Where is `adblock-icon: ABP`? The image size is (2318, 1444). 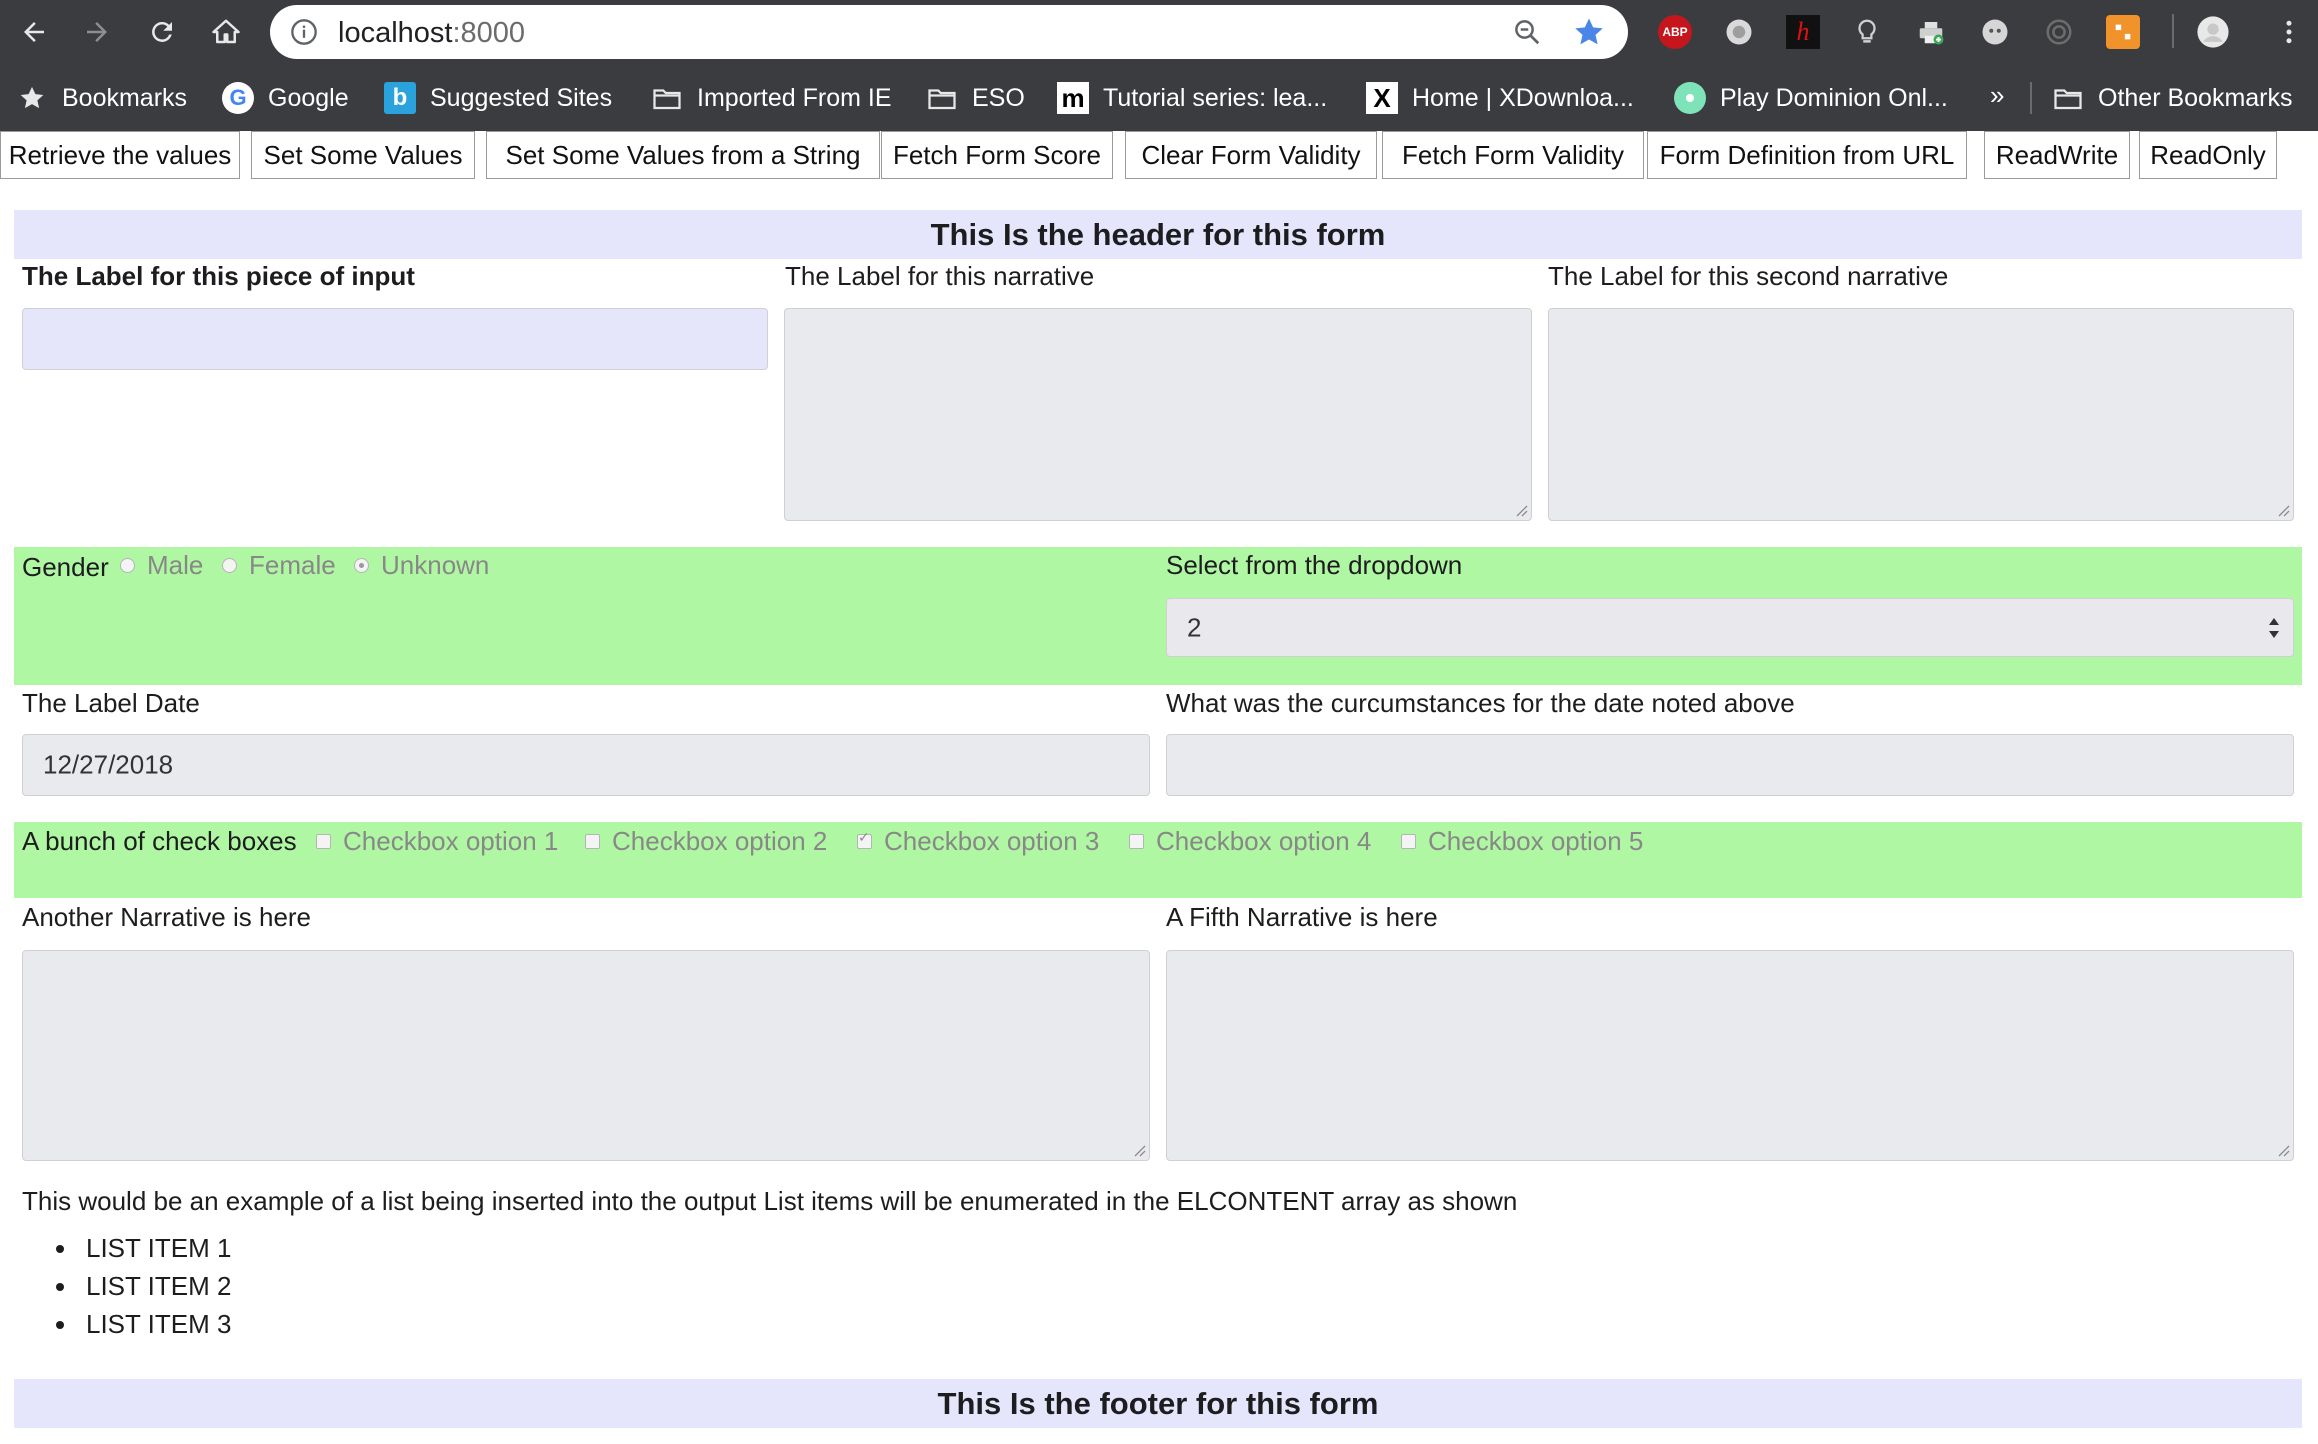 adblock-icon: ABP is located at coordinates (1675, 32).